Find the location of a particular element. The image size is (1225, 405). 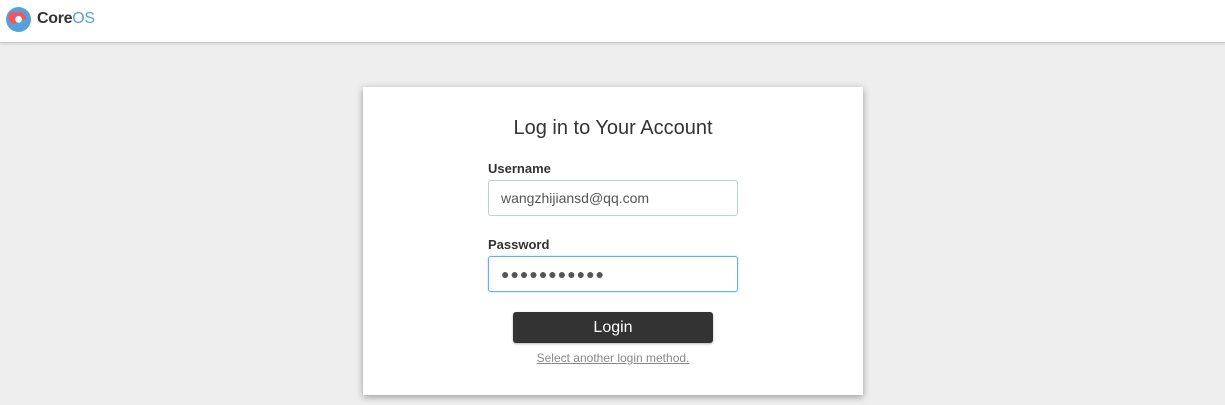

coreos-logo: CoreOS is located at coordinates (50, 19).